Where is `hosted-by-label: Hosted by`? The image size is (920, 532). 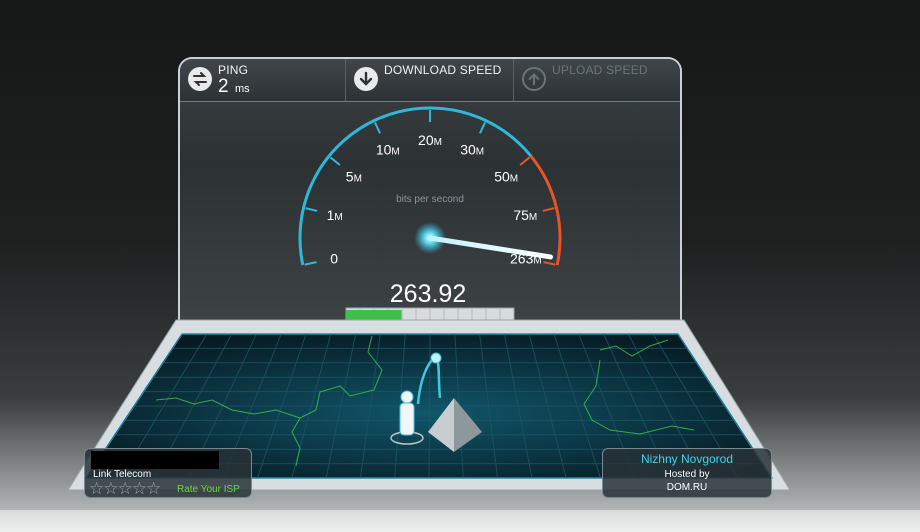
hosted-by-label: Hosted by is located at coordinates (687, 474).